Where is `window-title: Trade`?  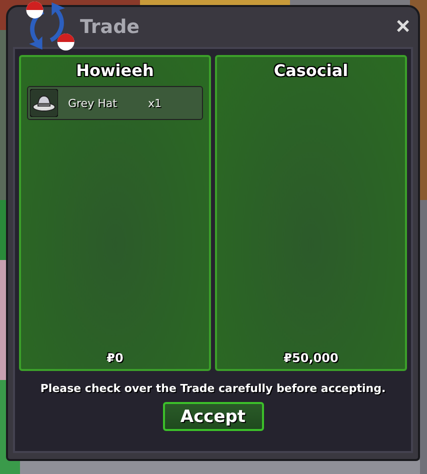
window-title: Trade is located at coordinates (110, 27).